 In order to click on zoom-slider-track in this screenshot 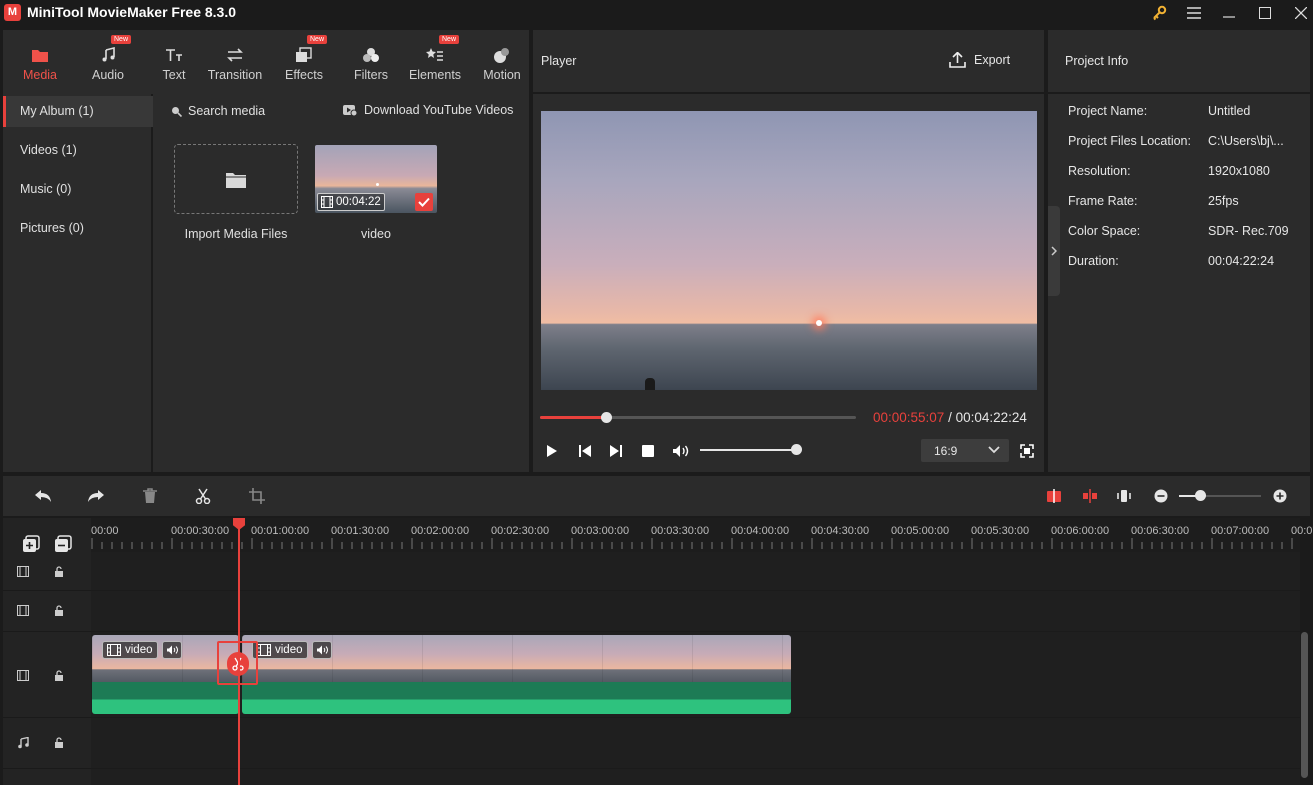, I will do `click(1220, 495)`.